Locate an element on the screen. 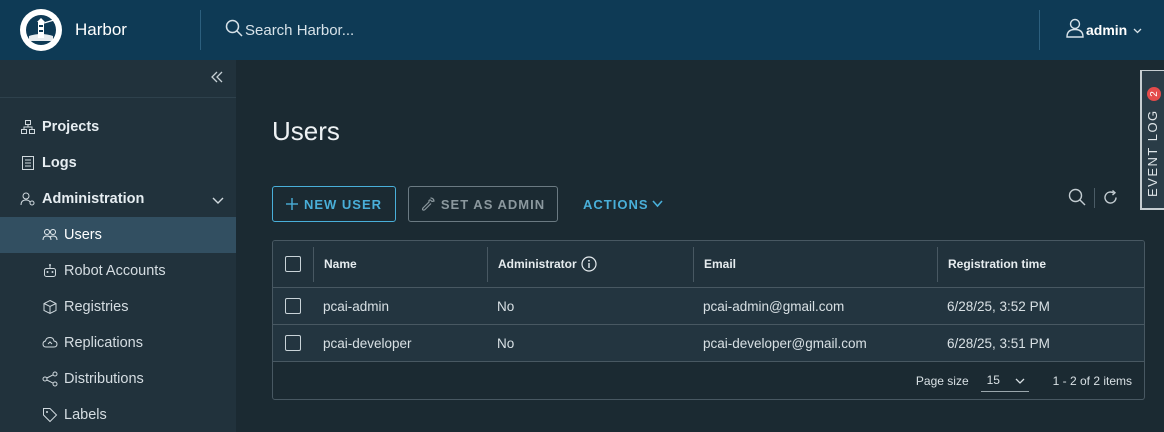  user-email-cell: pcai-developer@gmail.com is located at coordinates (785, 343).